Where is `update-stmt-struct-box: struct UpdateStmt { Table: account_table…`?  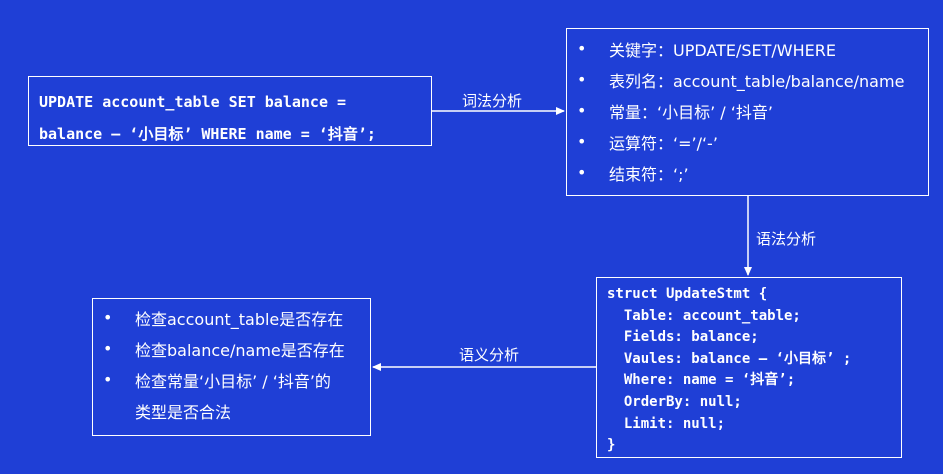 update-stmt-struct-box: struct UpdateStmt { Table: account_table… is located at coordinates (749, 367).